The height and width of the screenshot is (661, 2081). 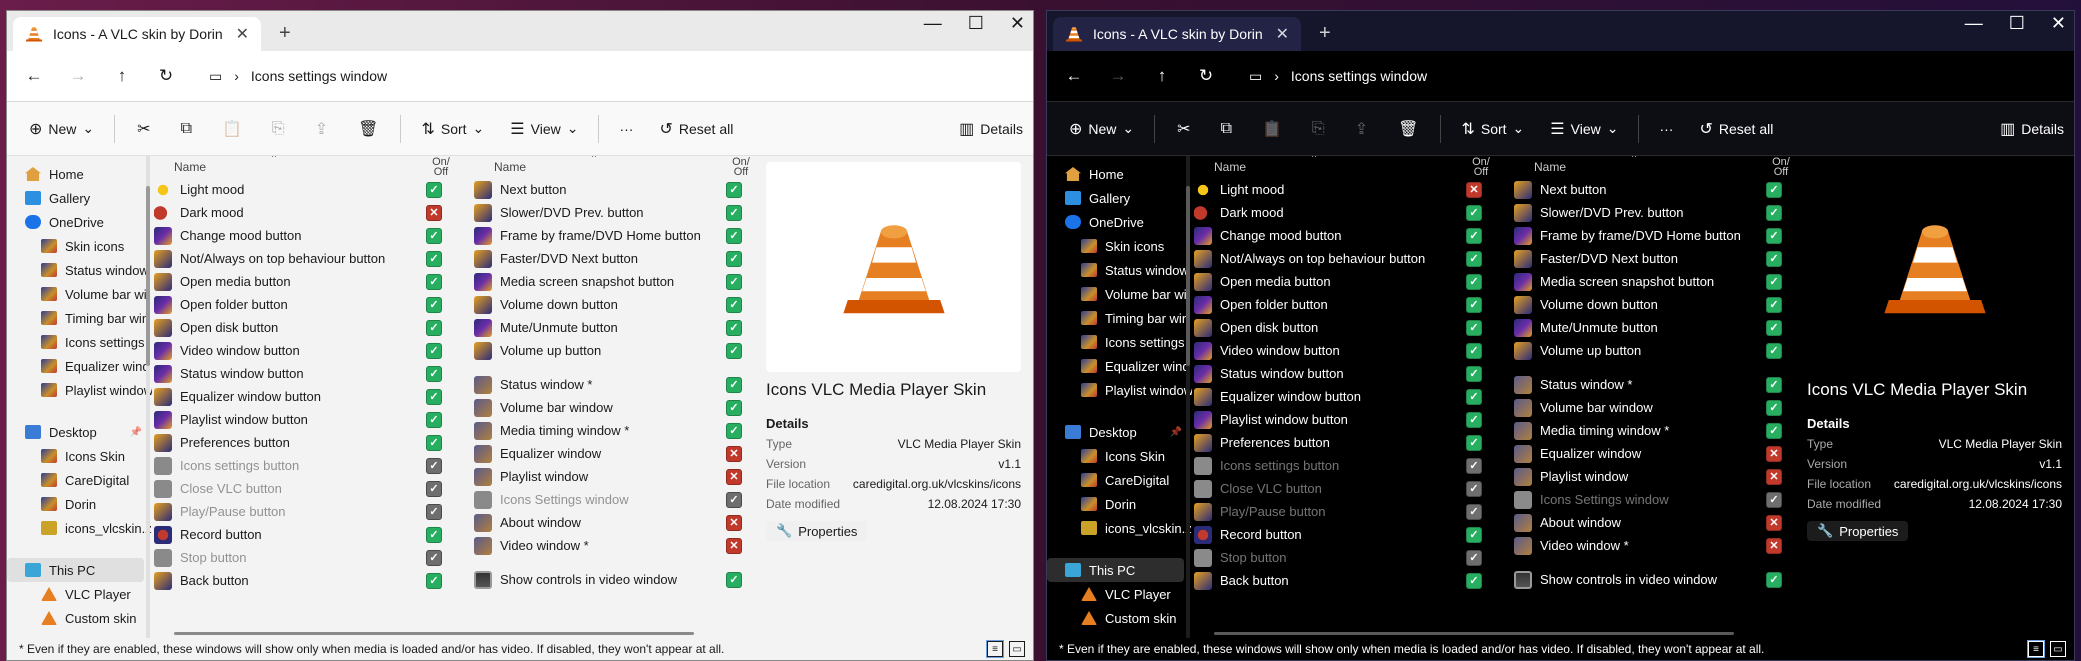 What do you see at coordinates (148, 397) in the screenshot?
I see `sidebar-scrollbar` at bounding box center [148, 397].